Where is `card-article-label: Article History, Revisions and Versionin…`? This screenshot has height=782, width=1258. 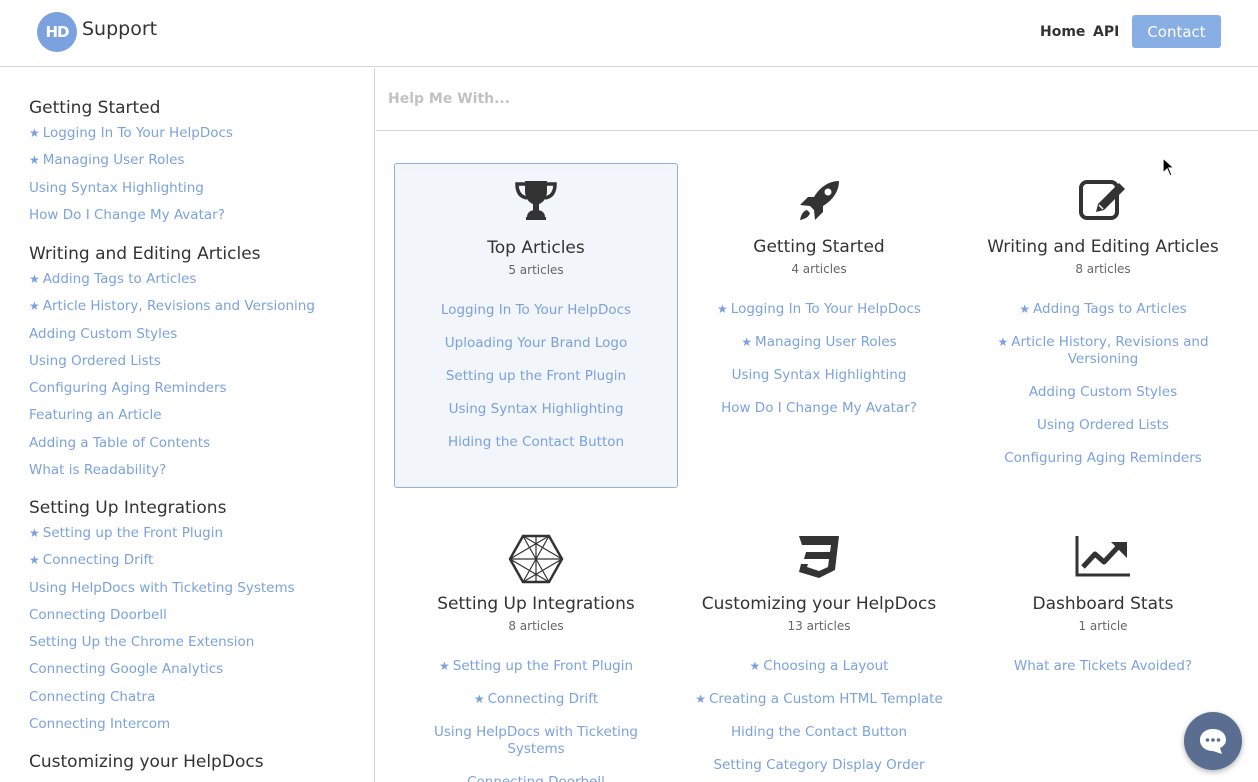
card-article-label: Article History, Revisions and Versionin… is located at coordinates (1110, 350).